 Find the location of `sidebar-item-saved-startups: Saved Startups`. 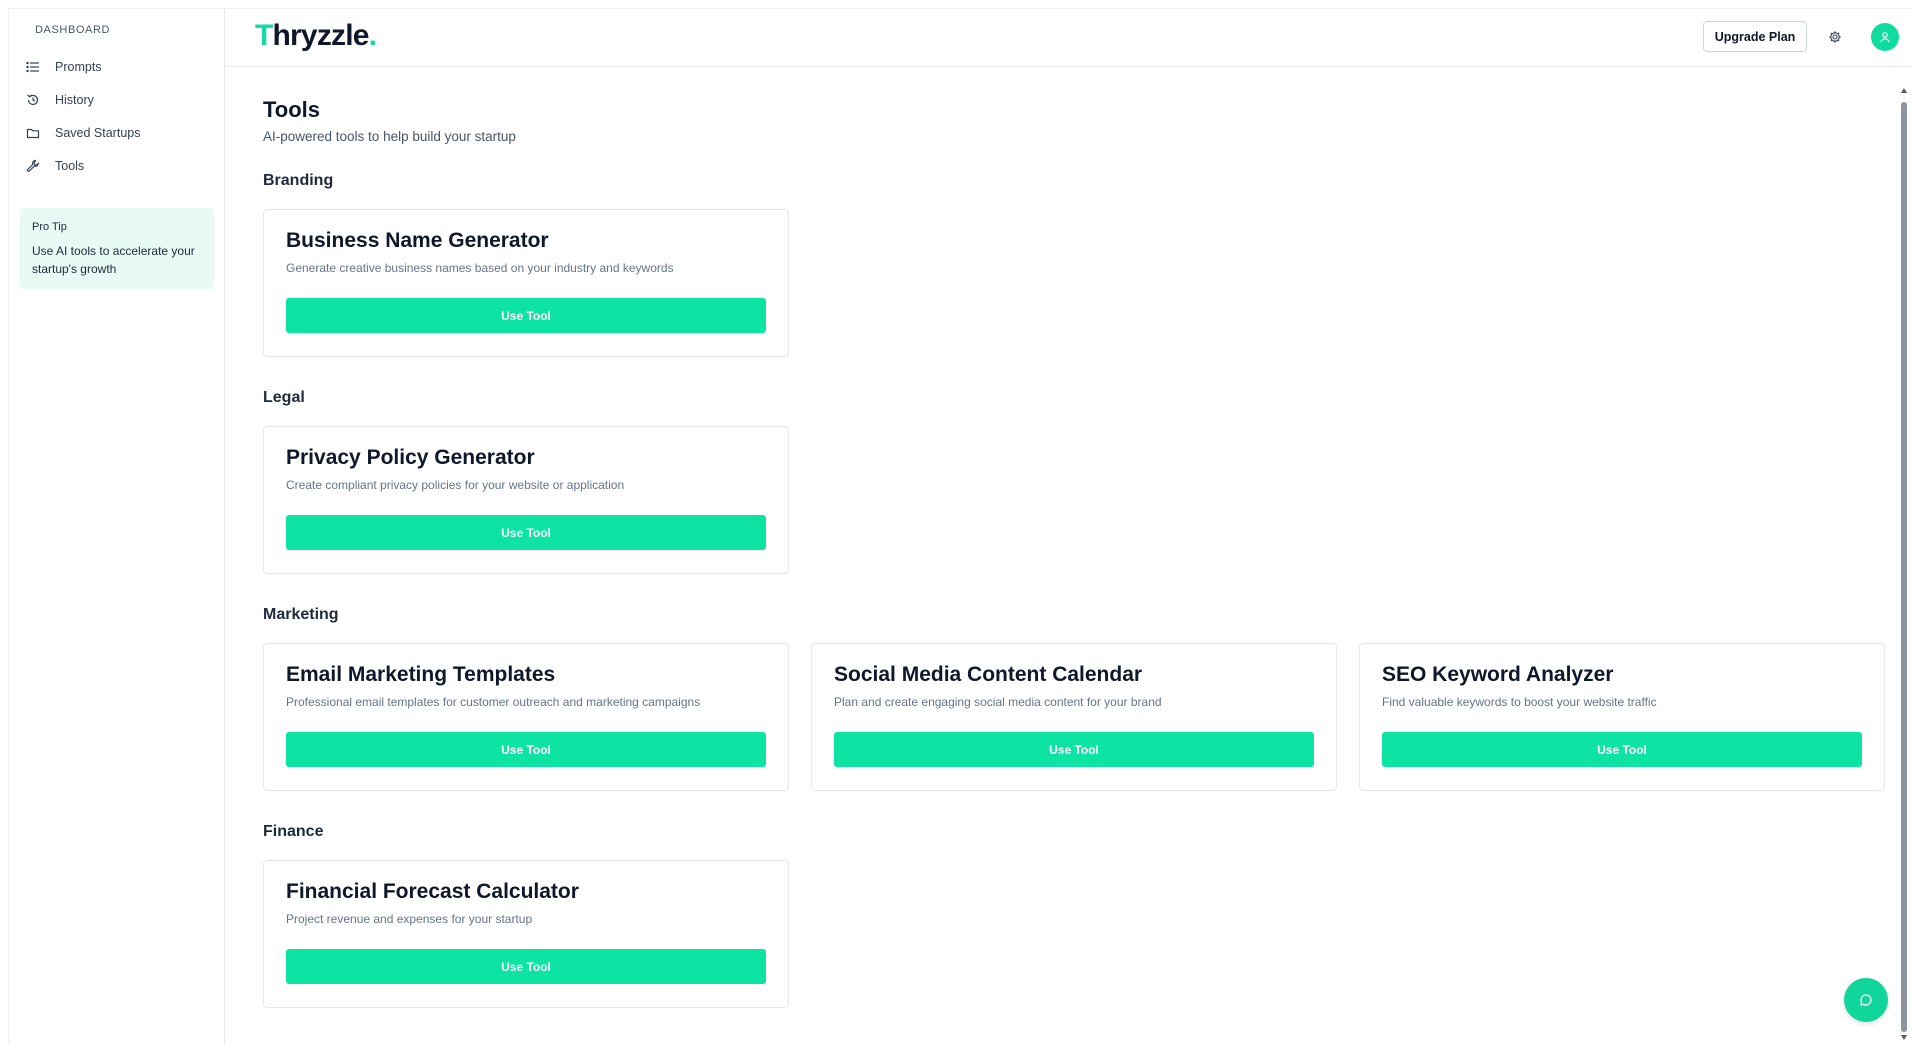

sidebar-item-saved-startups: Saved Startups is located at coordinates (117, 133).